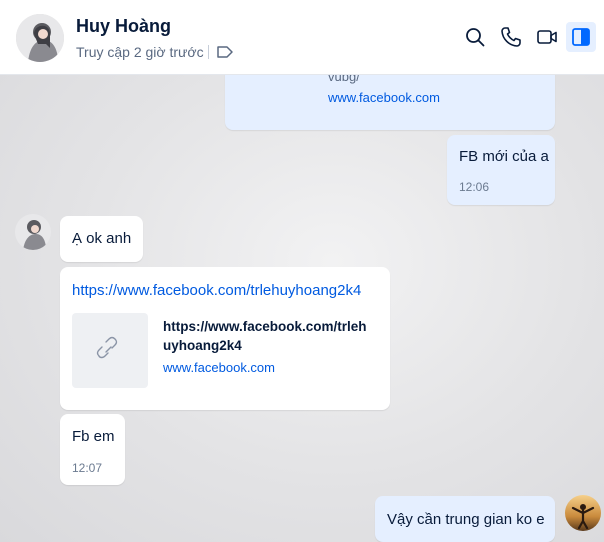 The image size is (604, 542). What do you see at coordinates (202, 345) in the screenshot?
I see `link-title-line-2: uyhoang2k4` at bounding box center [202, 345].